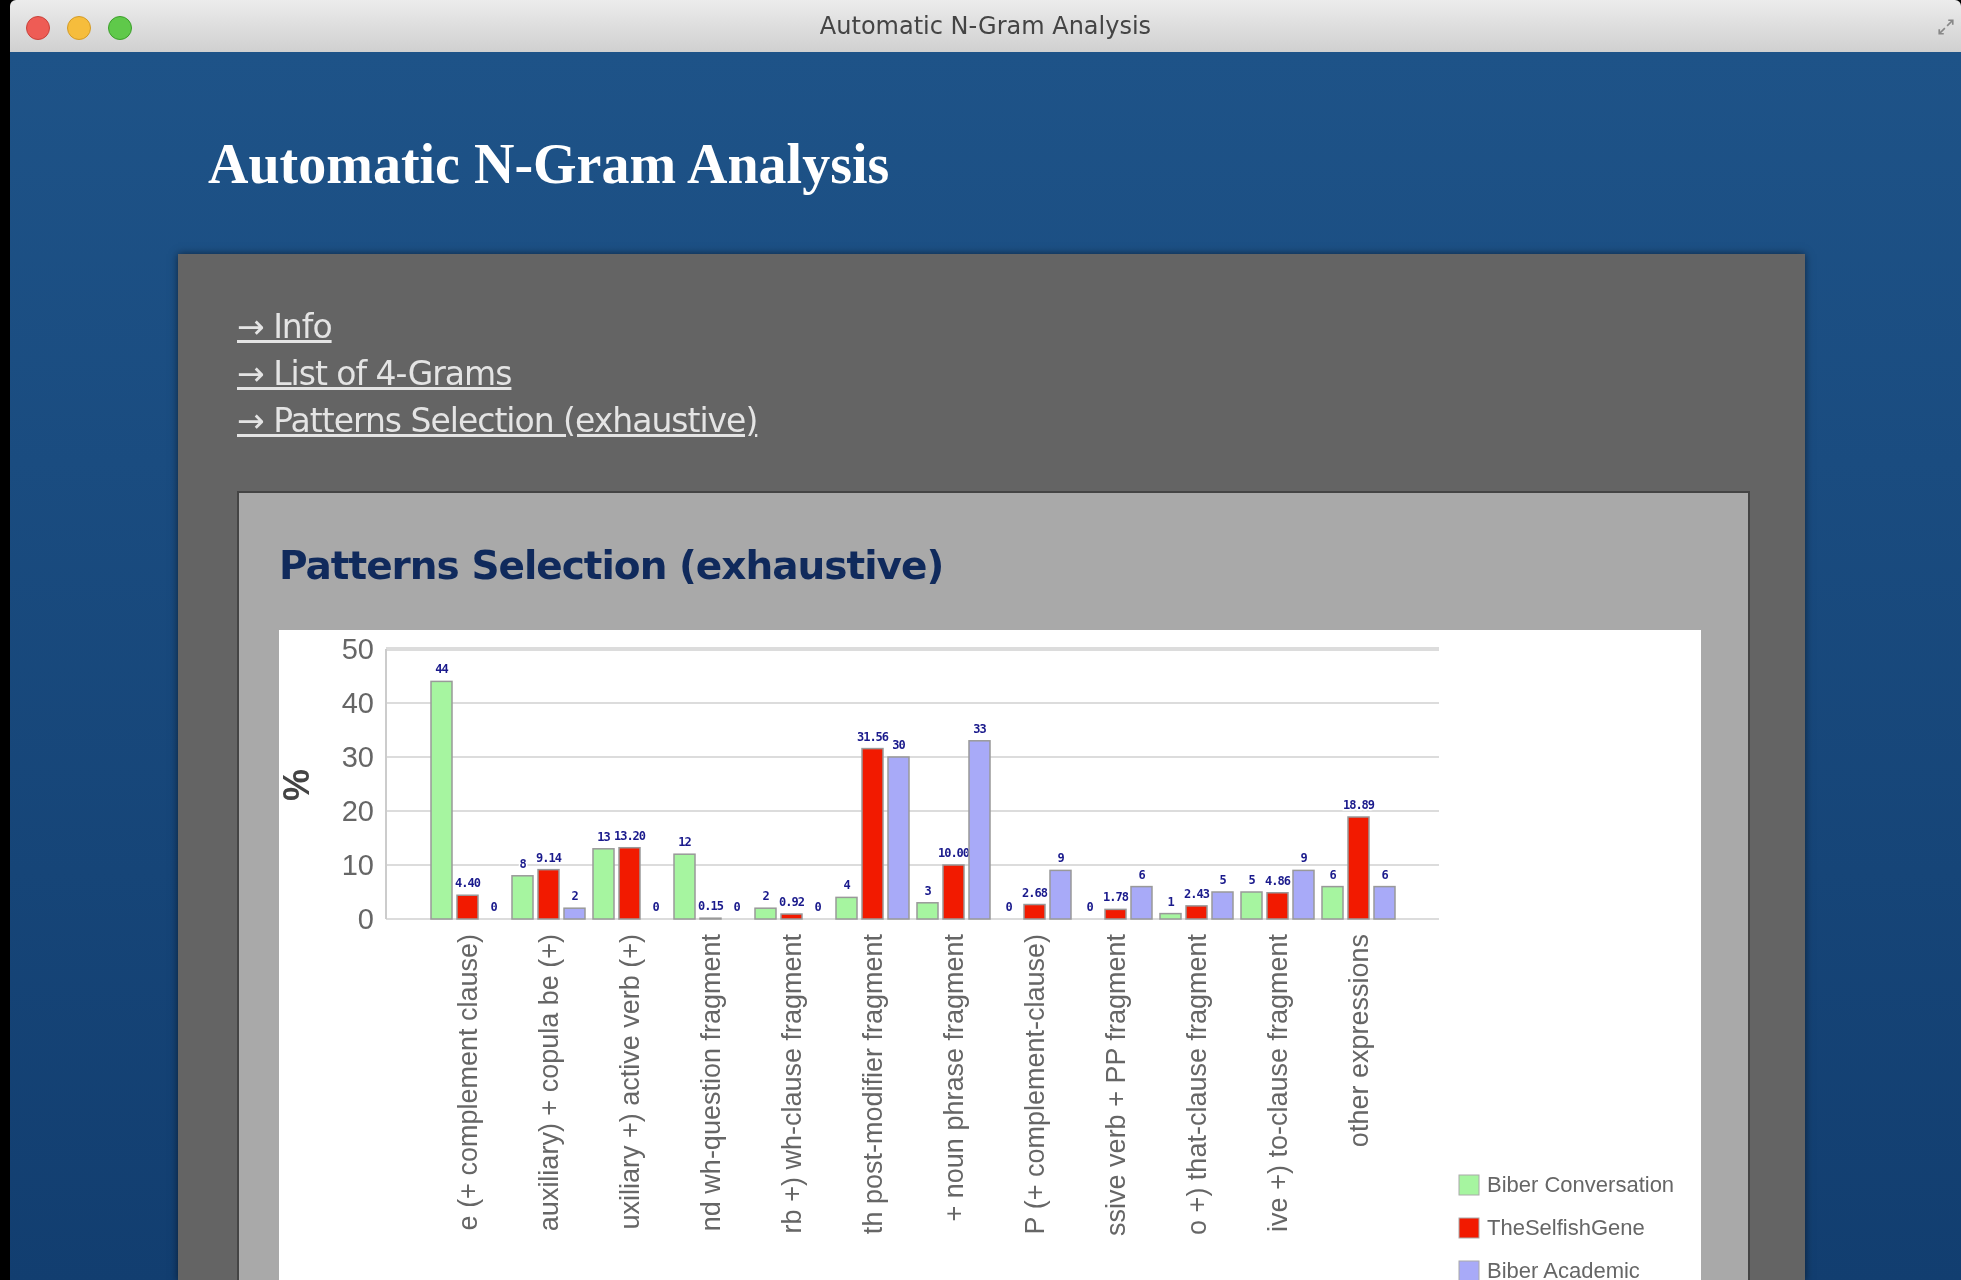 This screenshot has width=1961, height=1280. Describe the element at coordinates (357, 703) in the screenshot. I see `y-tick-label: 40` at that location.